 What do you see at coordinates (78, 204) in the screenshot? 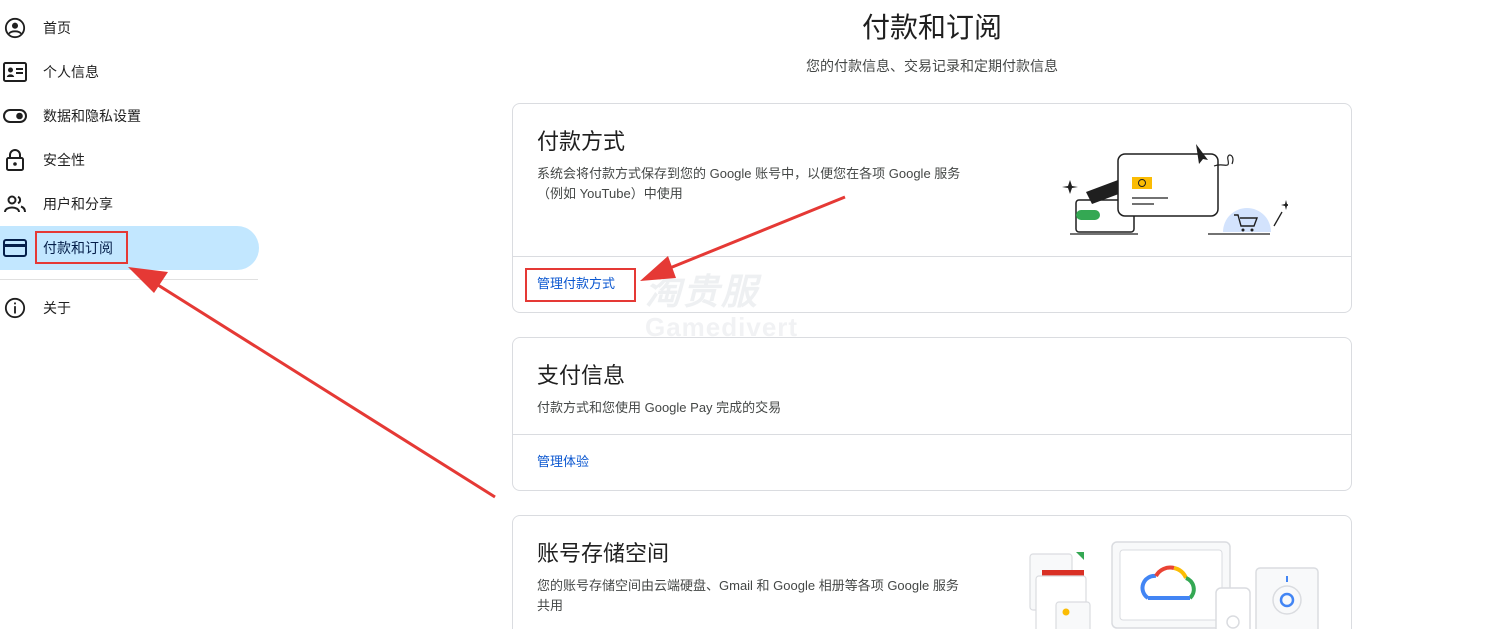
I see `sidebar-item-label: 用户和分享` at bounding box center [78, 204].